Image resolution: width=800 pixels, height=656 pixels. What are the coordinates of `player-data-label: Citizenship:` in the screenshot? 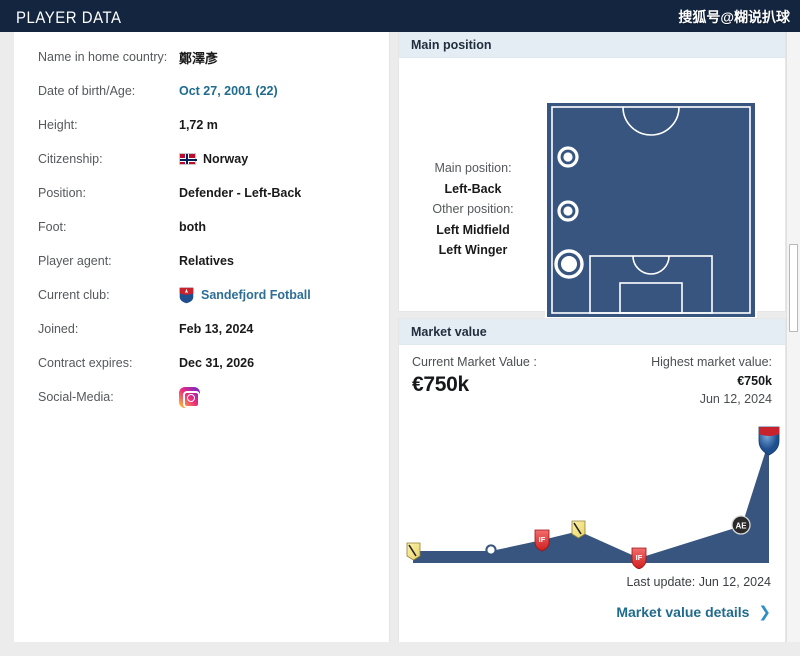 It's located at (70, 159).